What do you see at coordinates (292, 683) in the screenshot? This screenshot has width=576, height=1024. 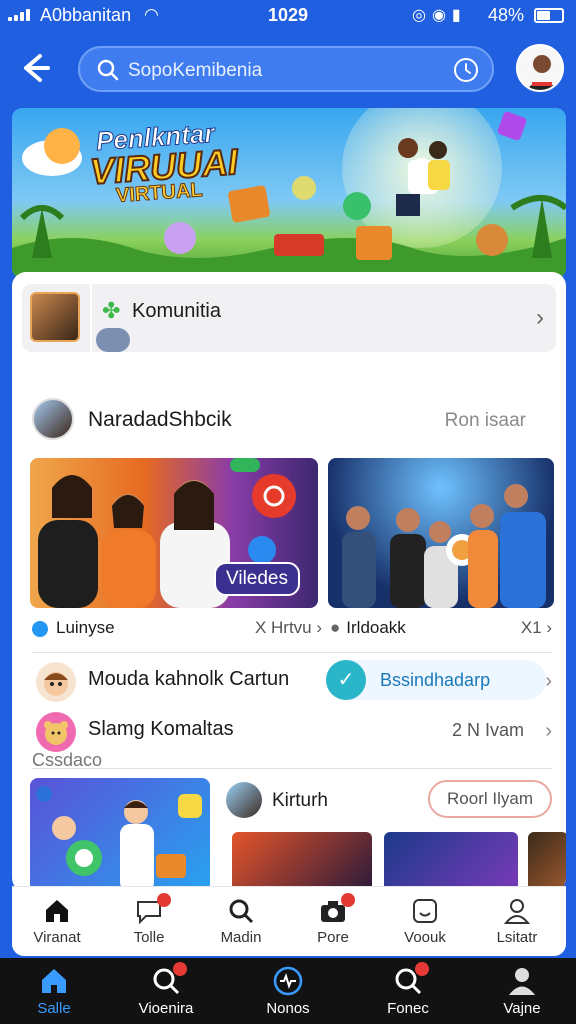 I see `list-item-1: Mouda kahnolk Cartun ✓ Bssindhadarp ›` at bounding box center [292, 683].